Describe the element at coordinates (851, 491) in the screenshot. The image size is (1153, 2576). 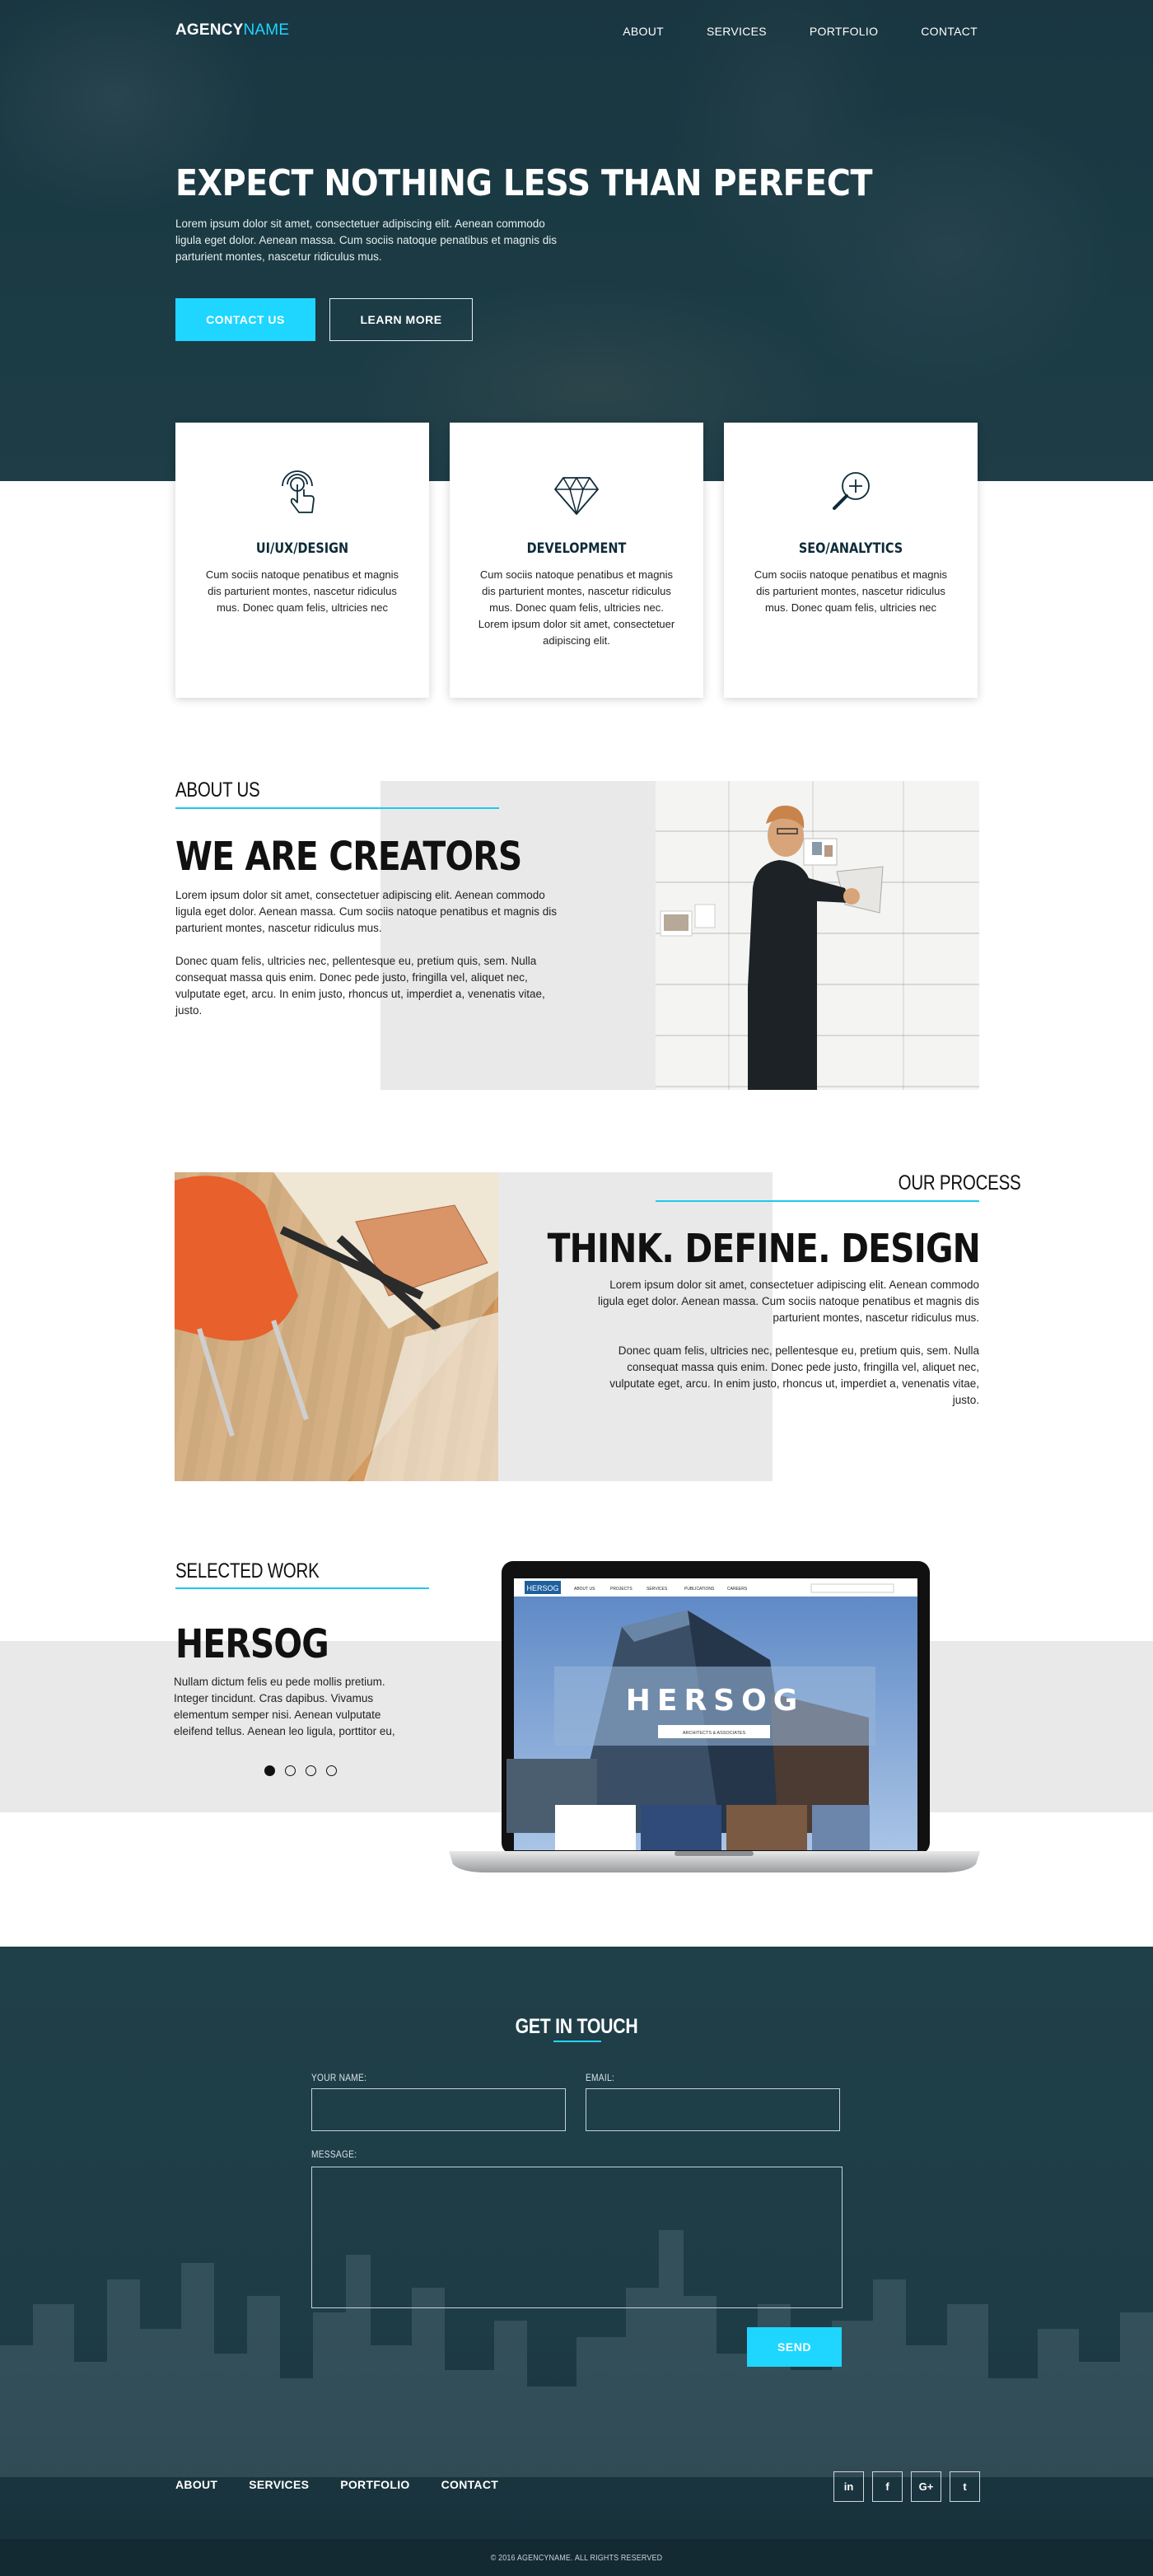
I see `magnifier-plus-icon` at that location.